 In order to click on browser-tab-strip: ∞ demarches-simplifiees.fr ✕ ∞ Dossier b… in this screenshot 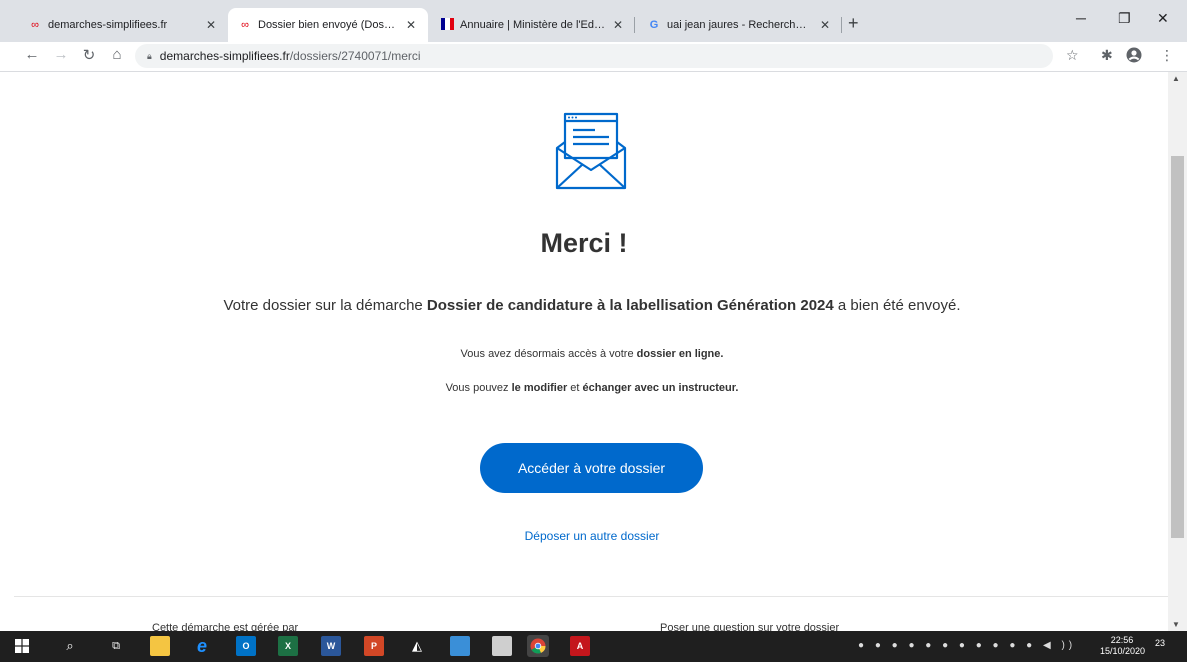, I will do `click(593, 21)`.